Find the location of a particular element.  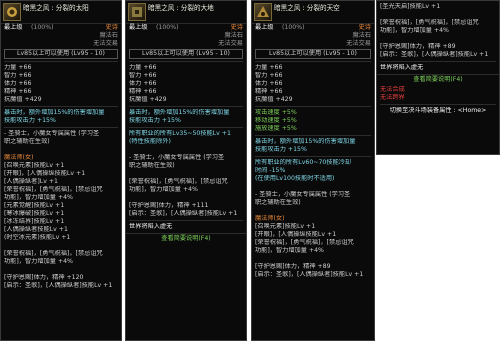

desc-line: [守护恩赐]体力，精神 +120 is located at coordinates (44, 277).